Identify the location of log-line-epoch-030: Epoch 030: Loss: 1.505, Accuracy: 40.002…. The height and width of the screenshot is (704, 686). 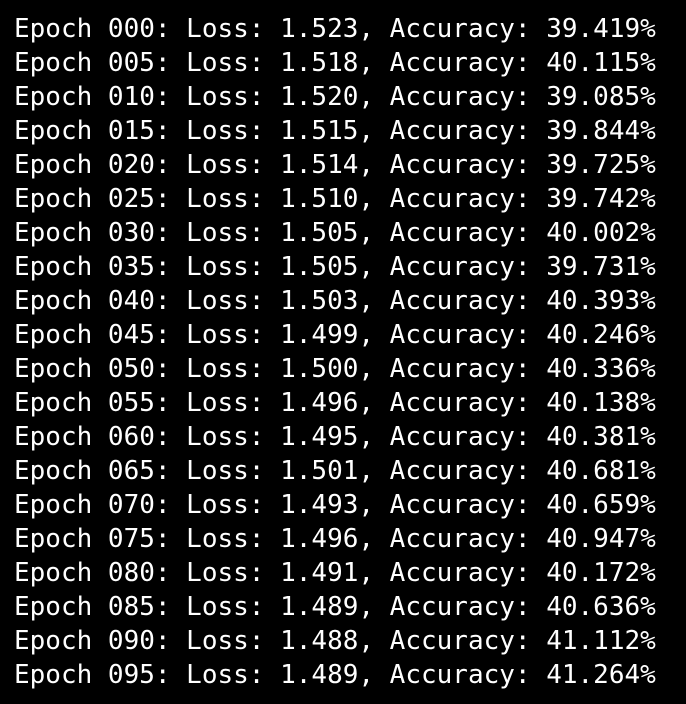
(335, 233).